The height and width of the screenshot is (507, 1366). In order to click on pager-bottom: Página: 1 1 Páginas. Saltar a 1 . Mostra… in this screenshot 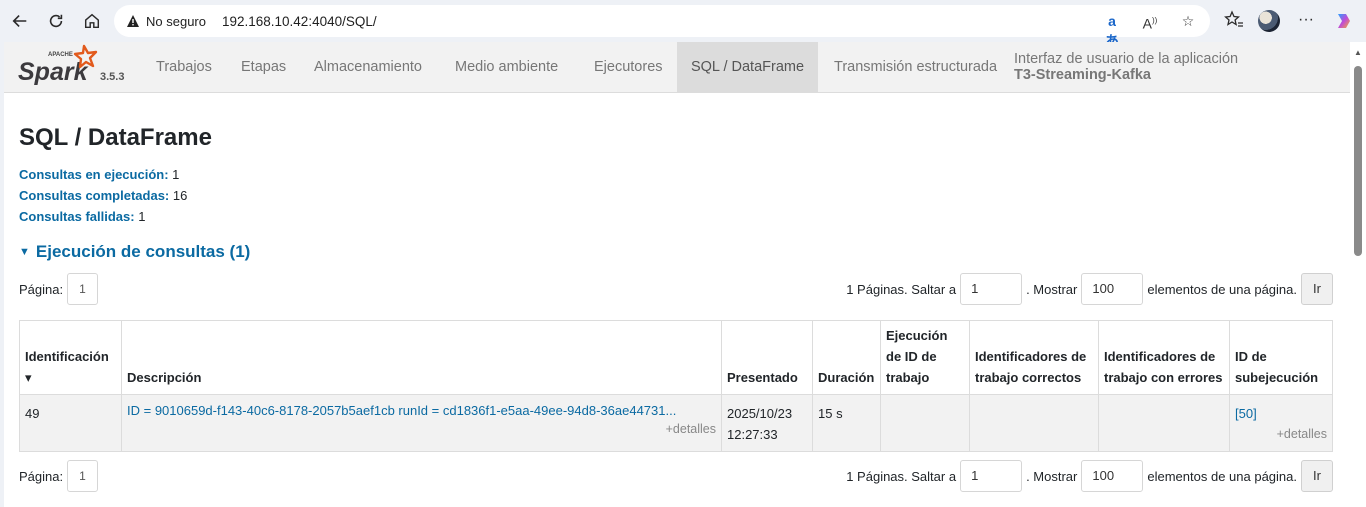, I will do `click(676, 477)`.